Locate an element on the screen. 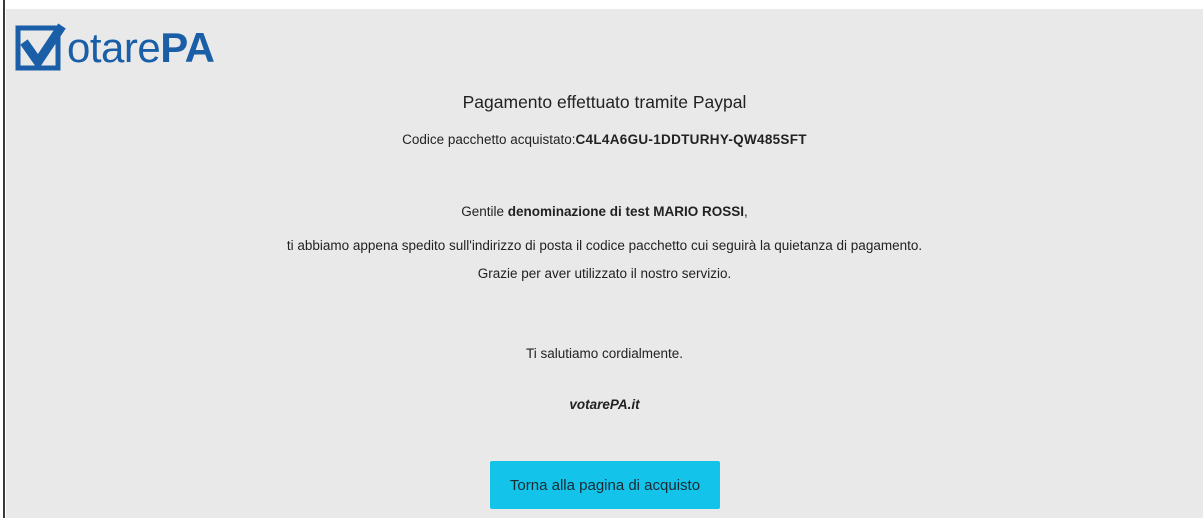 Image resolution: width=1203 pixels, height=518 pixels. checkmark-icon is located at coordinates (40, 48).